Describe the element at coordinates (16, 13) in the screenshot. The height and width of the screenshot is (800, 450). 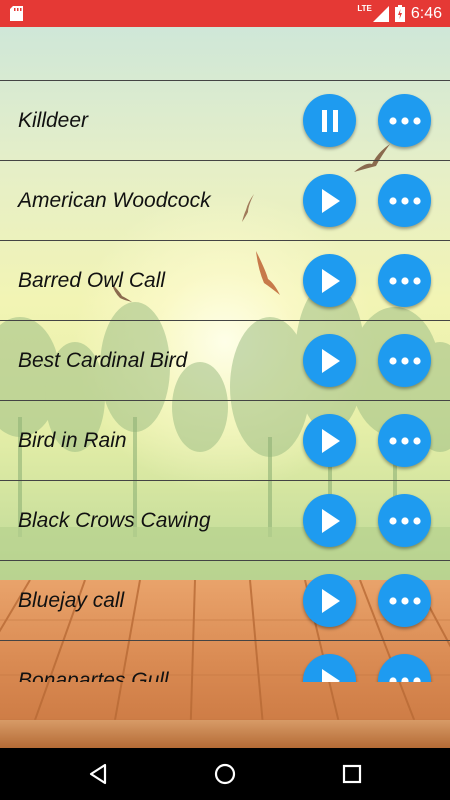
I see `sd-card-icon` at that location.